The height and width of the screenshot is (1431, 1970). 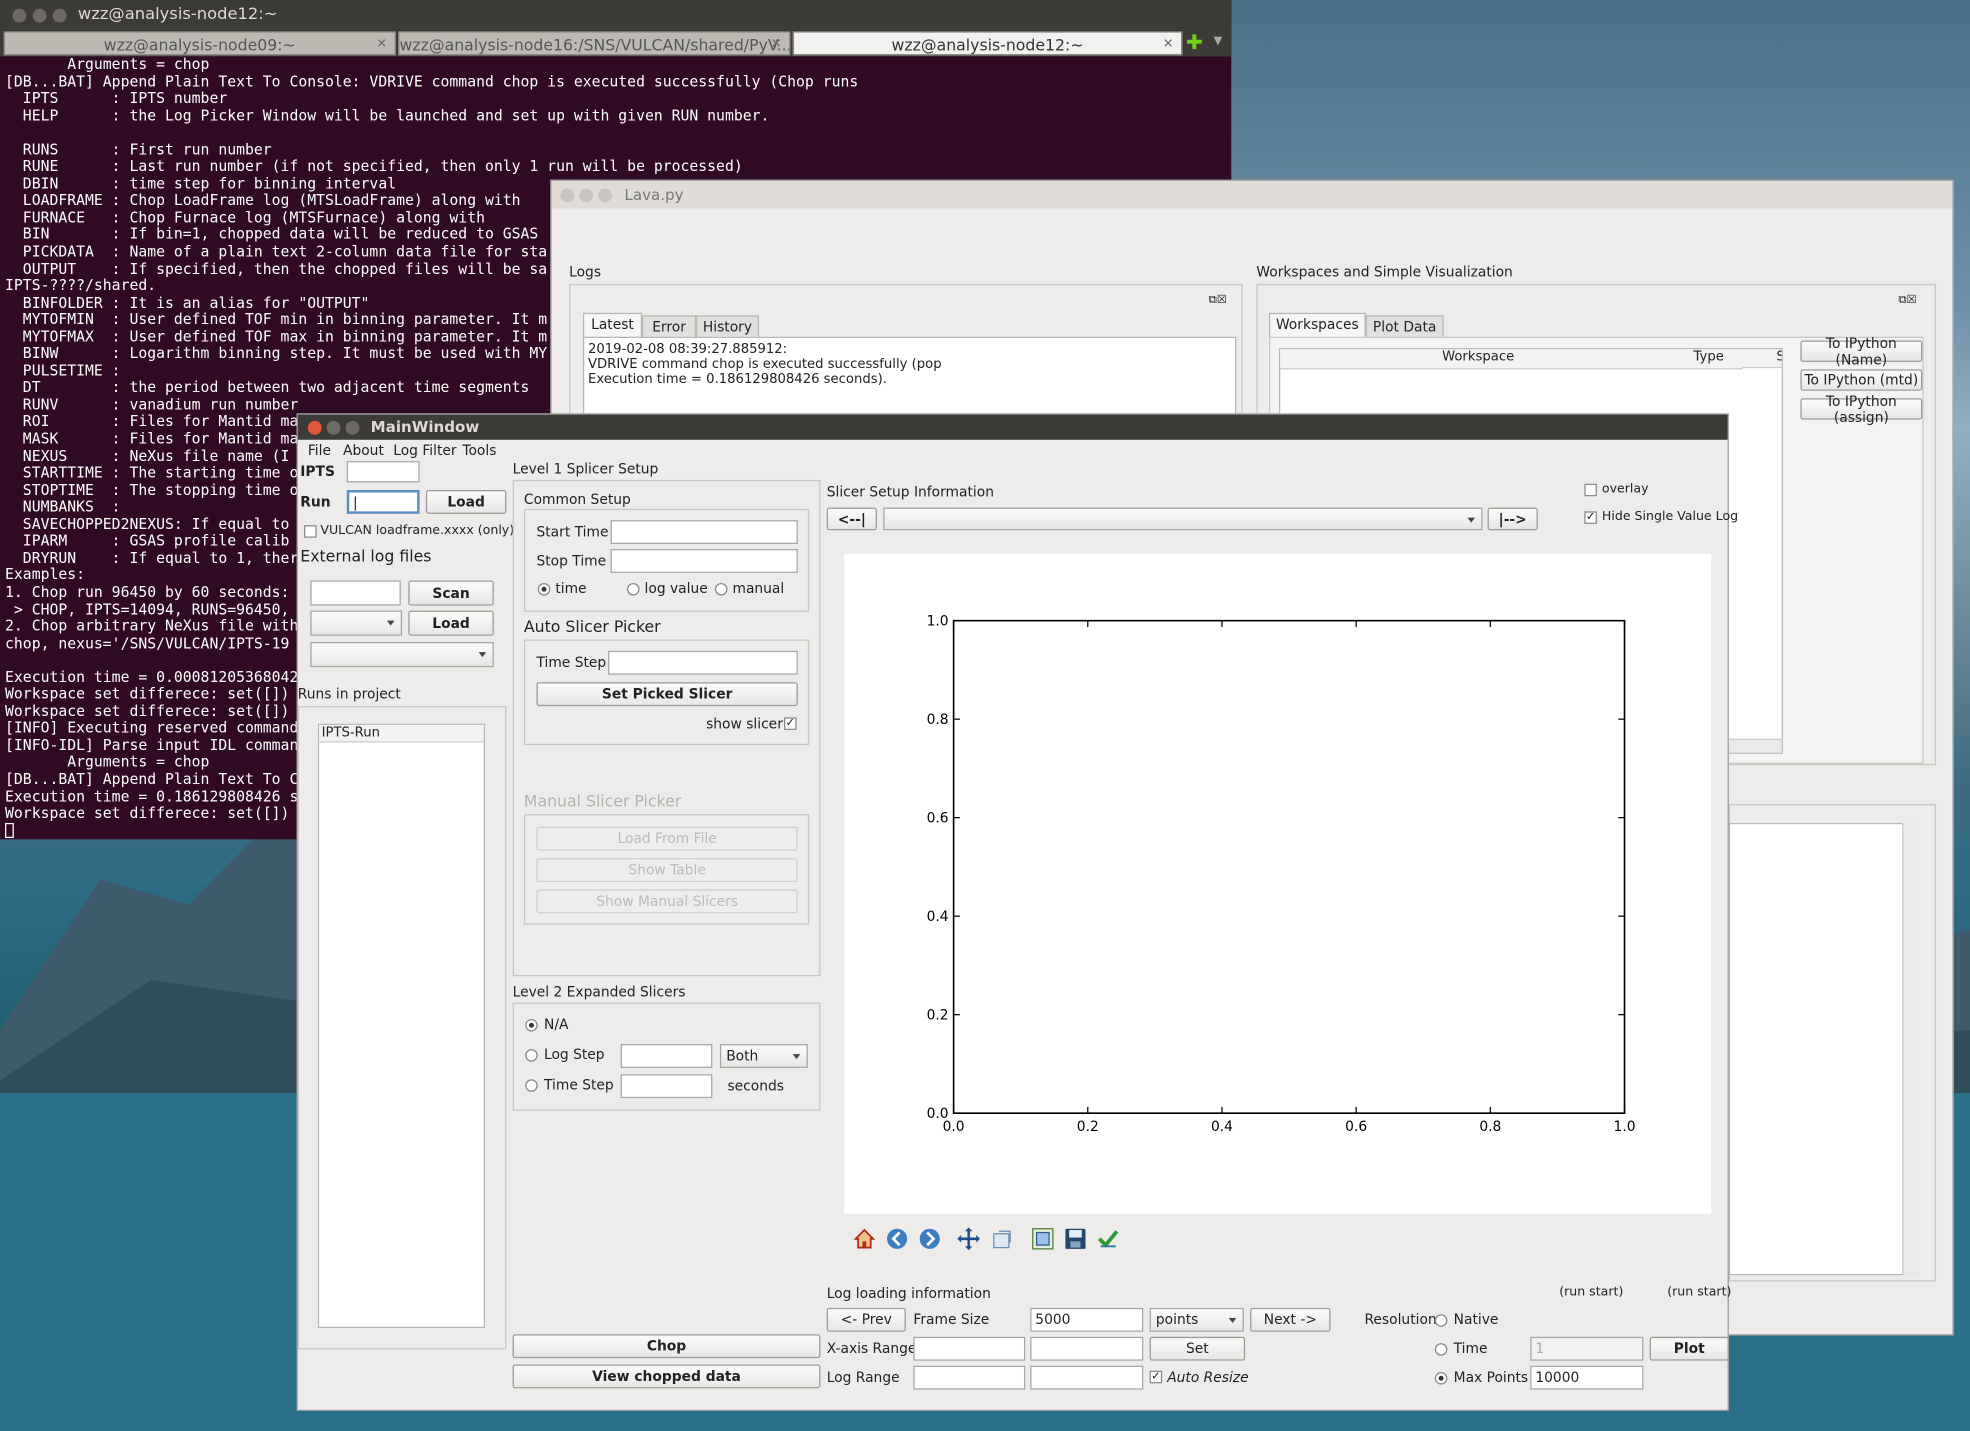 What do you see at coordinates (667, 901) in the screenshot?
I see `show-manual-slicers-button: Show Manual Slicers` at bounding box center [667, 901].